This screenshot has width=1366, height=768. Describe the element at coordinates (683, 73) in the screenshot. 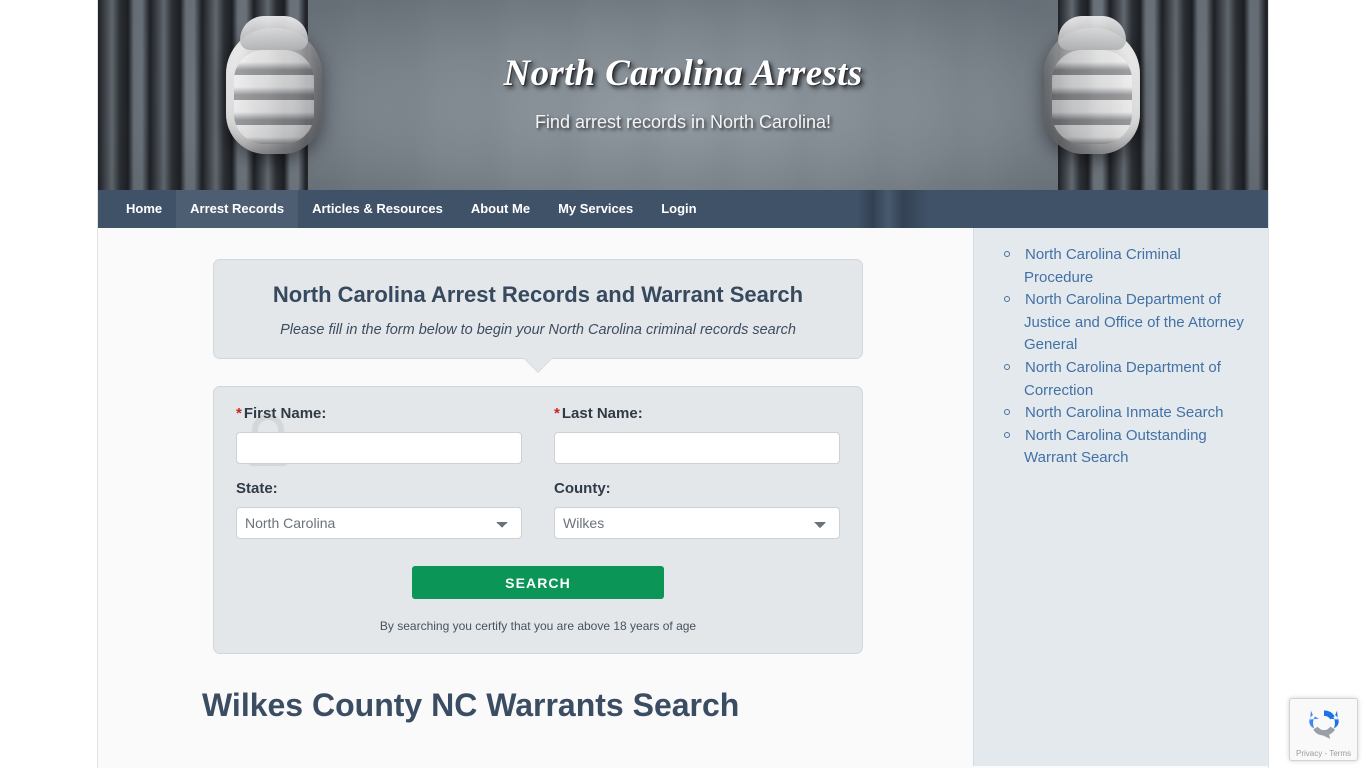

I see `site-title: North Carolina Arrests` at that location.